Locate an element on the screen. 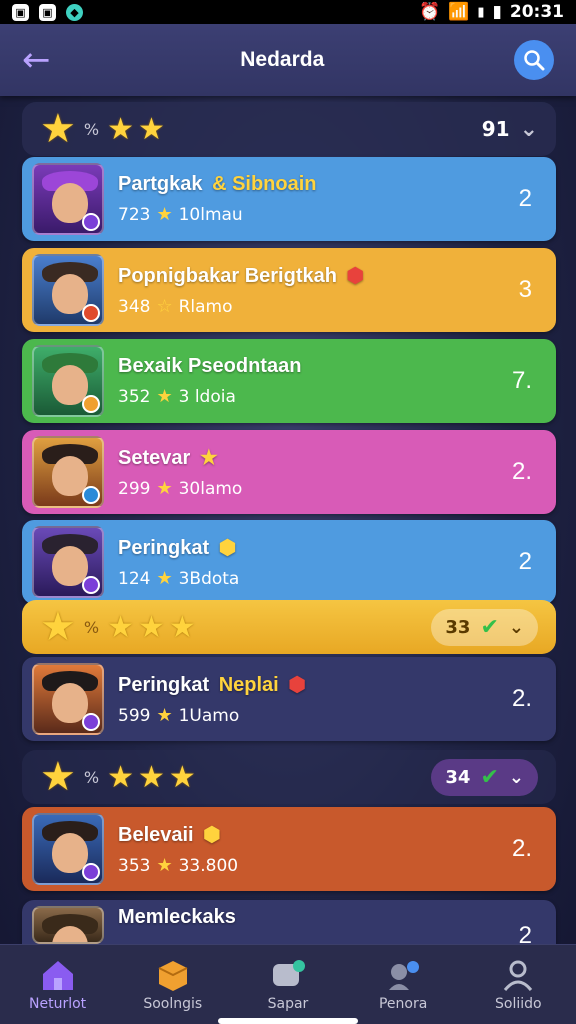  search-icon is located at coordinates (534, 60).